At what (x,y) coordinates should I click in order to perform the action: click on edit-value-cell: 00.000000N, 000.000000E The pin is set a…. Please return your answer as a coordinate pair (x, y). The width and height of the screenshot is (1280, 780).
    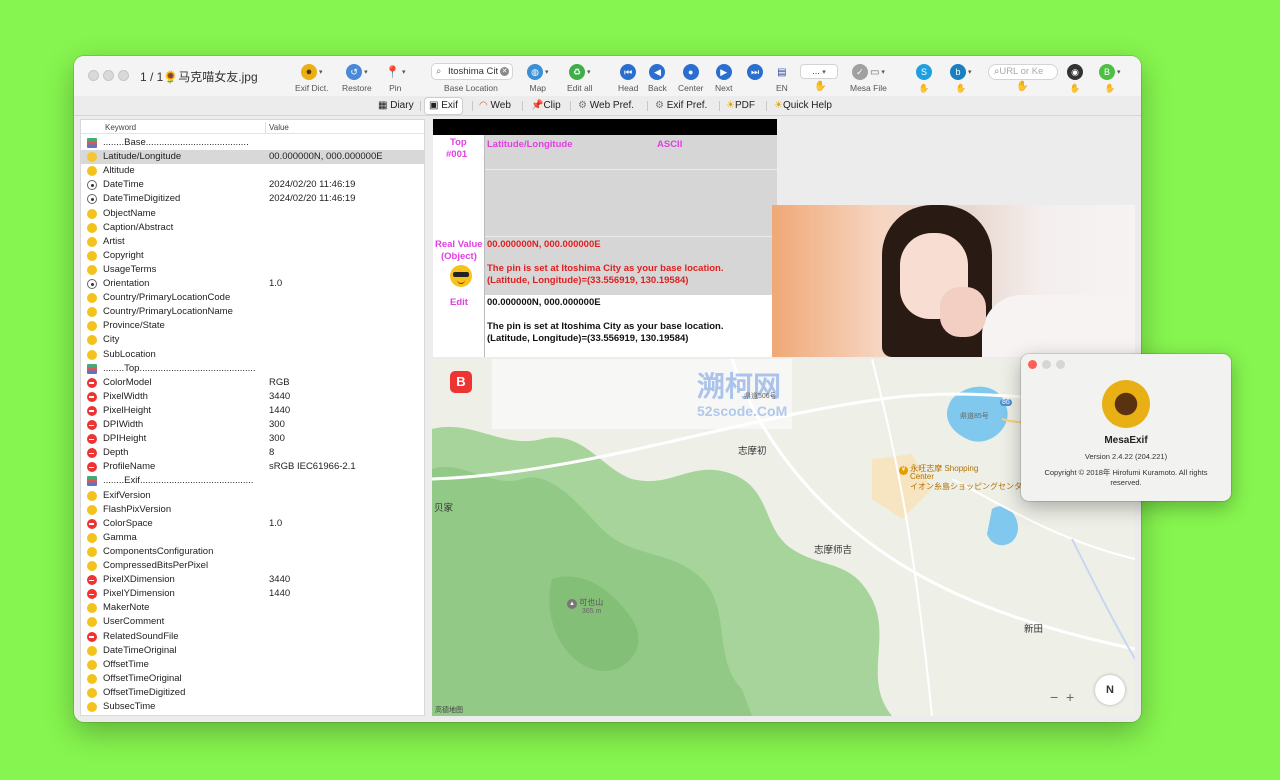
    Looking at the image, I should click on (631, 326).